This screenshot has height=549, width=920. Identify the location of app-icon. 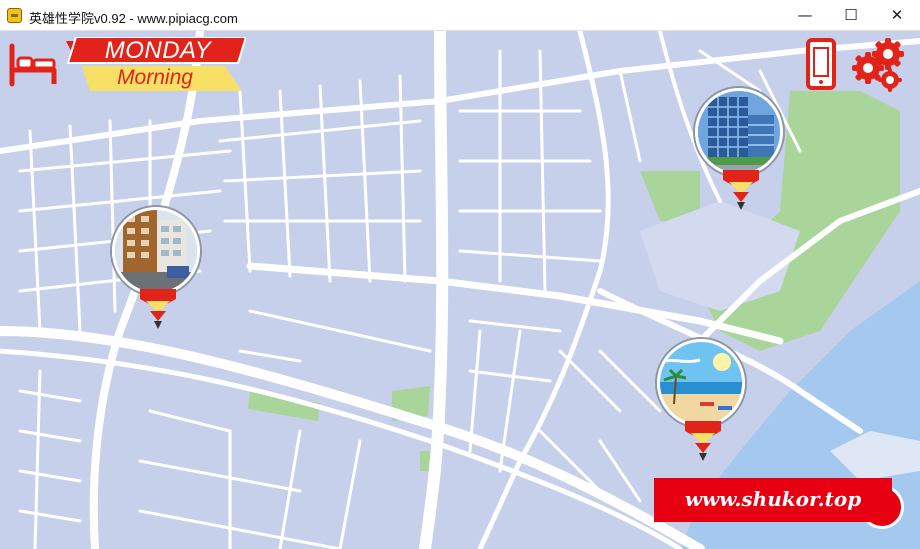
(14, 15).